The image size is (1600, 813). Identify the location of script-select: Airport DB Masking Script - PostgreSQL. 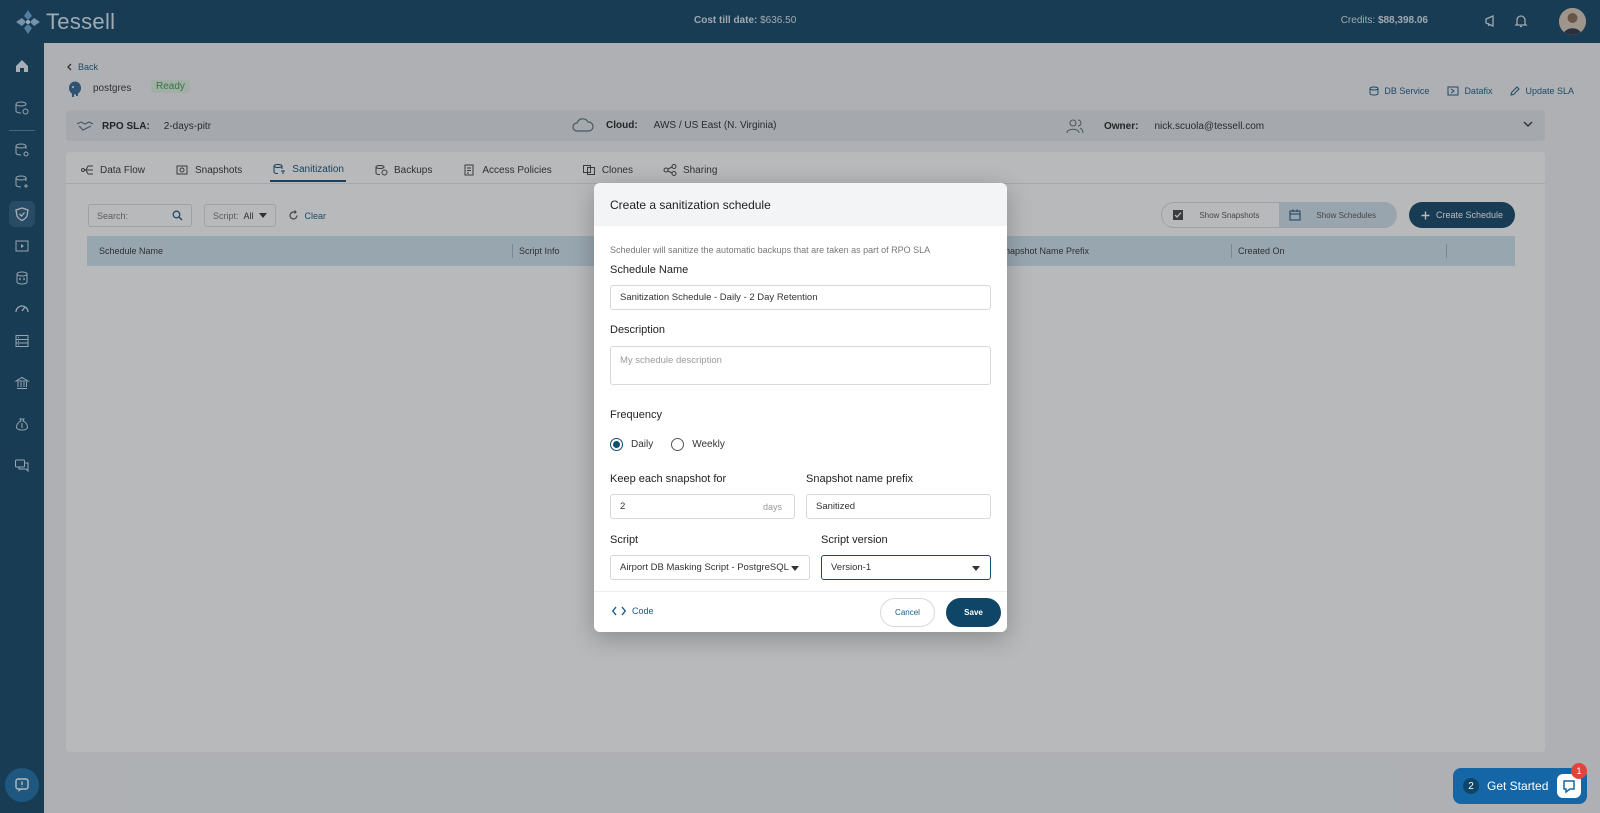
(710, 567).